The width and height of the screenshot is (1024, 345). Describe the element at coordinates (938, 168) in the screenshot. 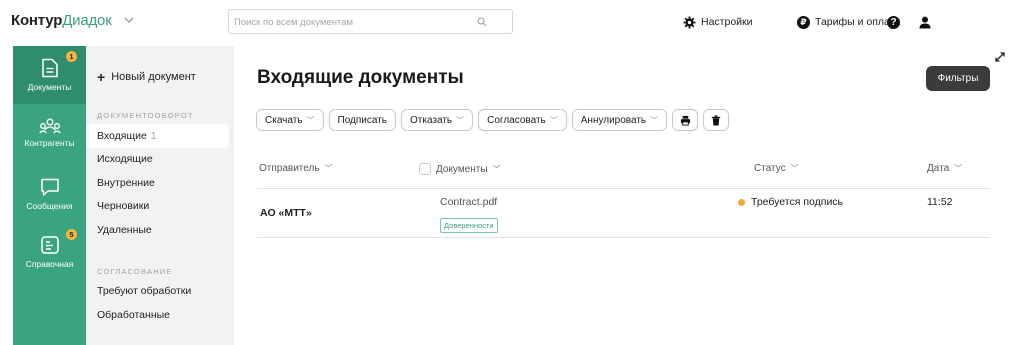

I see `column-label: Дата` at that location.